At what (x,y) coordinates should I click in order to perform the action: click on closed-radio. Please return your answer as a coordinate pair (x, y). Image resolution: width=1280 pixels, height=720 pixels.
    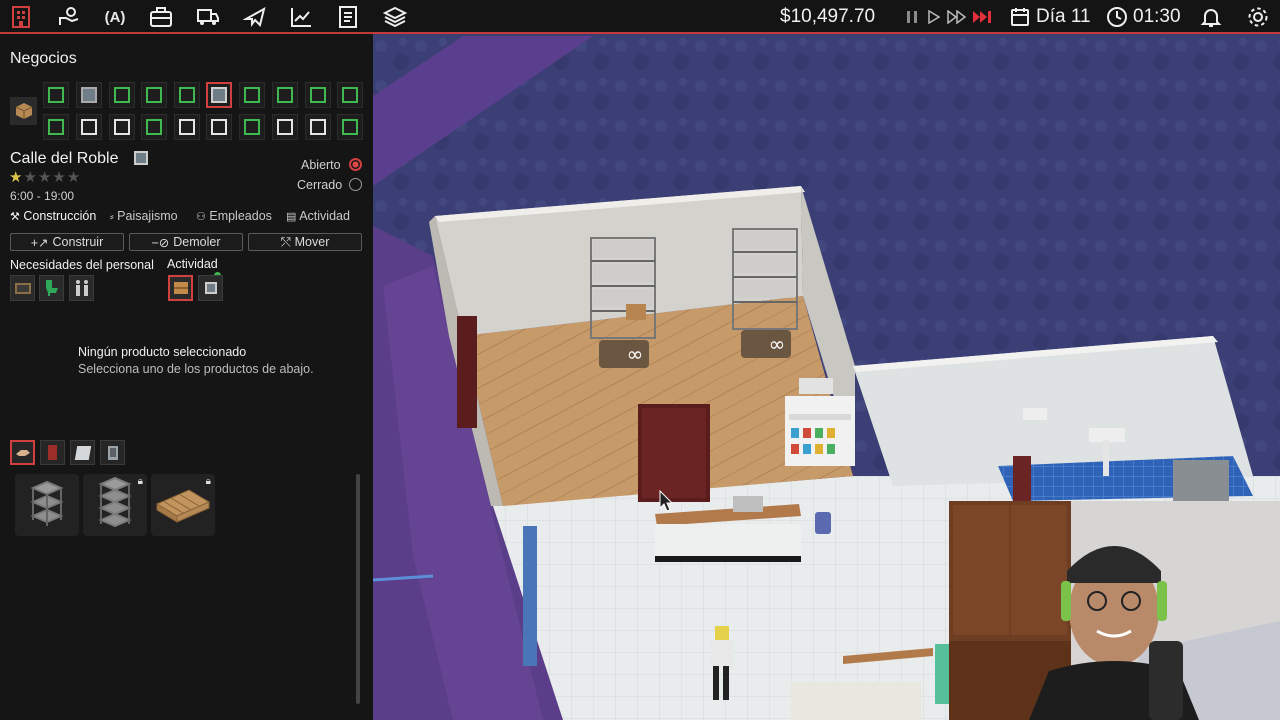
    Looking at the image, I should click on (355, 184).